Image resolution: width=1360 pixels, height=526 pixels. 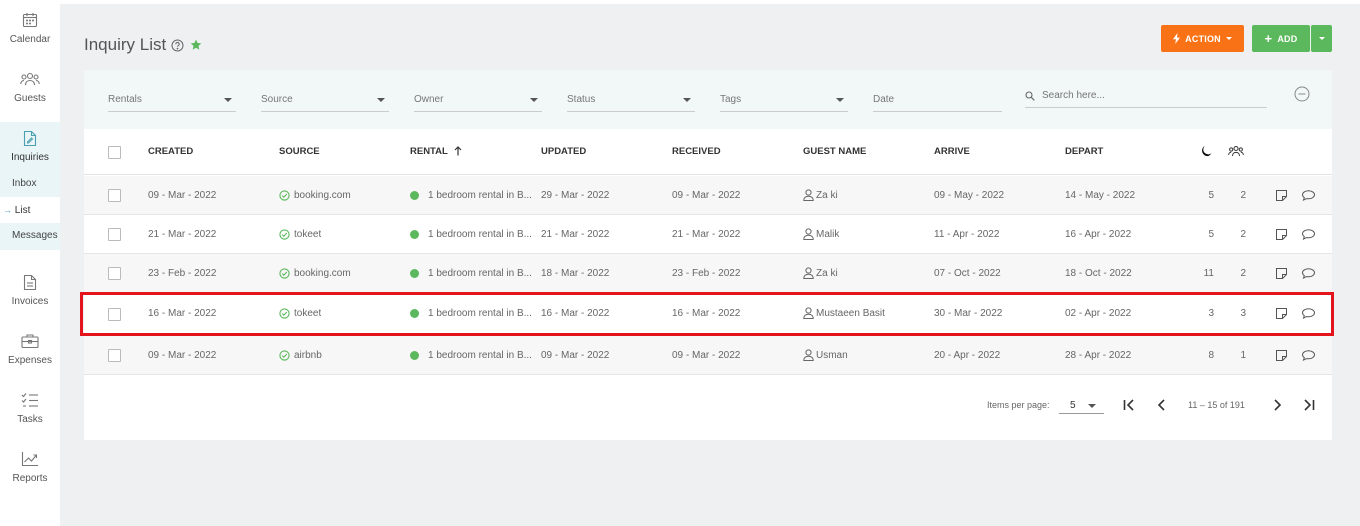 What do you see at coordinates (968, 313) in the screenshot?
I see `cell-arrive: 30 - Mar - 2022` at bounding box center [968, 313].